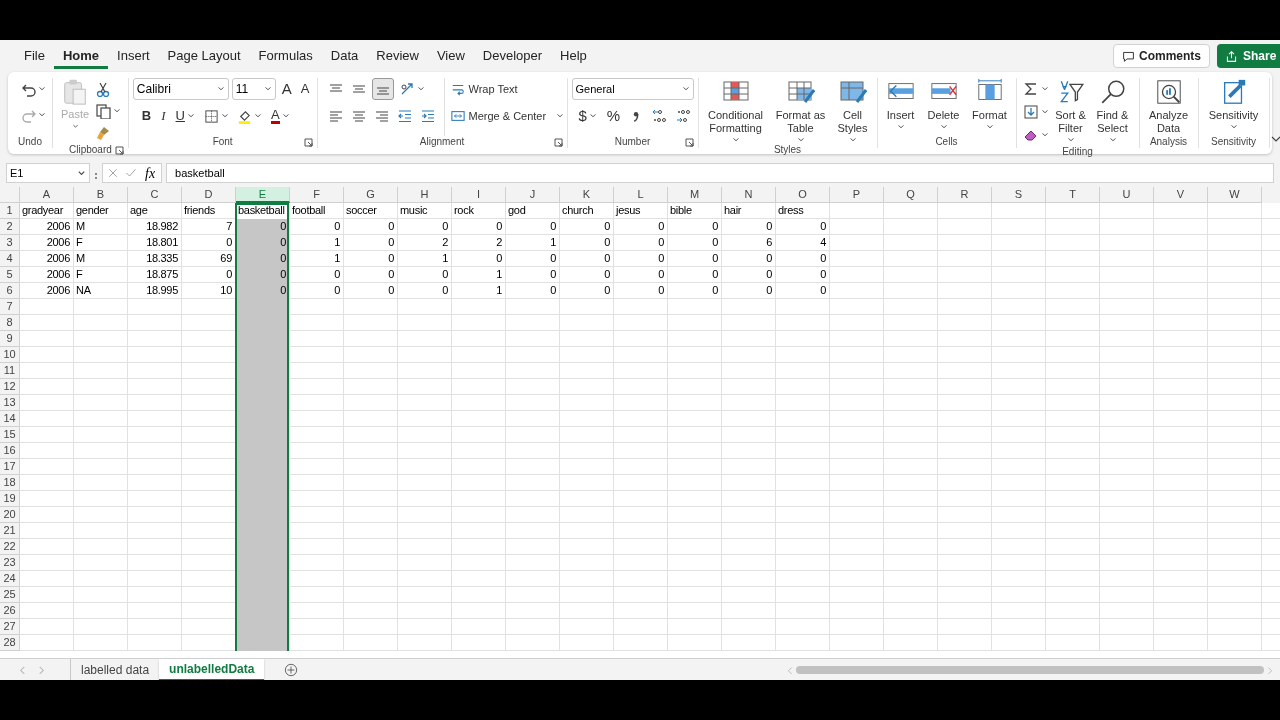 This screenshot has height=720, width=1280. I want to click on table-cell-text: 1, so click(553, 242).